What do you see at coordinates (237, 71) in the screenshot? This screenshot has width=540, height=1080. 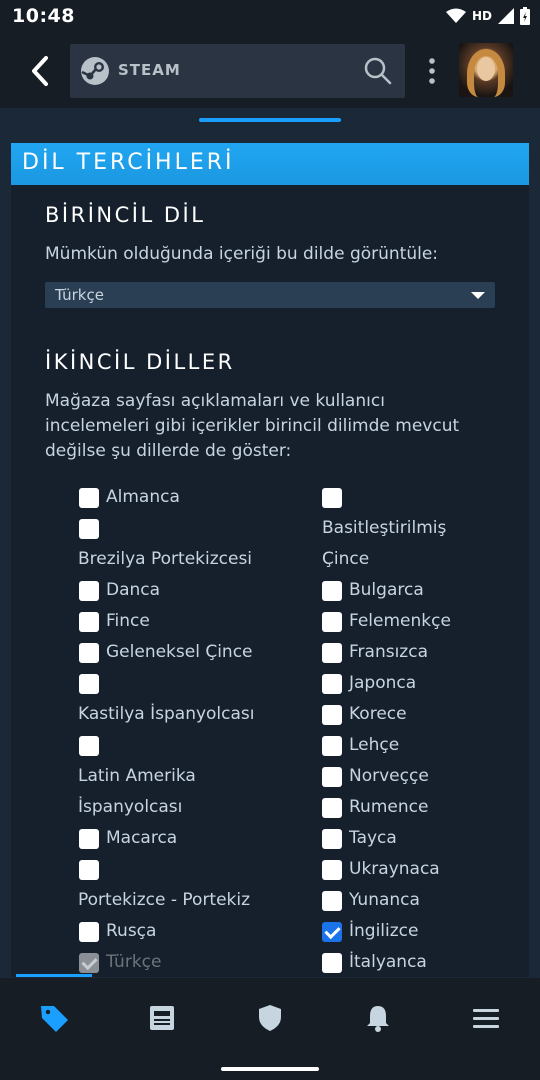 I see `steam-search-bar: STEAM` at bounding box center [237, 71].